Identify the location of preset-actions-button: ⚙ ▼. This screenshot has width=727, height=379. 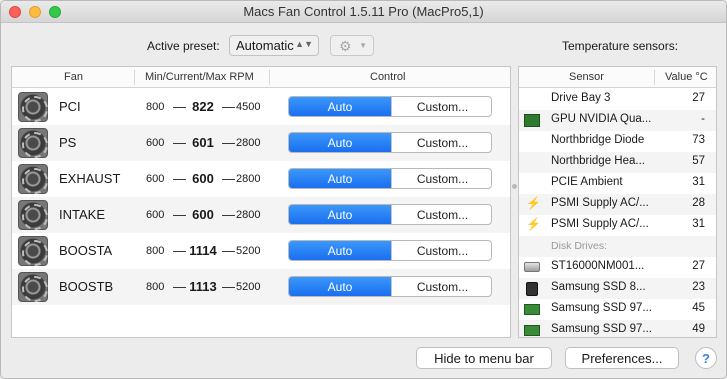
(352, 45).